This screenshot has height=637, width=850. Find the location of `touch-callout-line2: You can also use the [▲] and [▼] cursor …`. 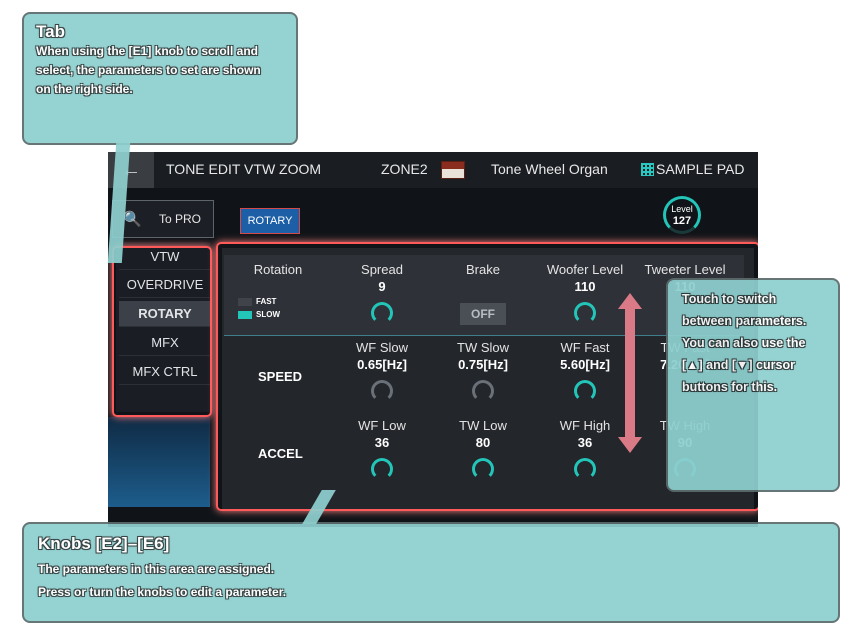

touch-callout-line2: You can also use the [▲] and [▼] cursor … is located at coordinates (744, 365).